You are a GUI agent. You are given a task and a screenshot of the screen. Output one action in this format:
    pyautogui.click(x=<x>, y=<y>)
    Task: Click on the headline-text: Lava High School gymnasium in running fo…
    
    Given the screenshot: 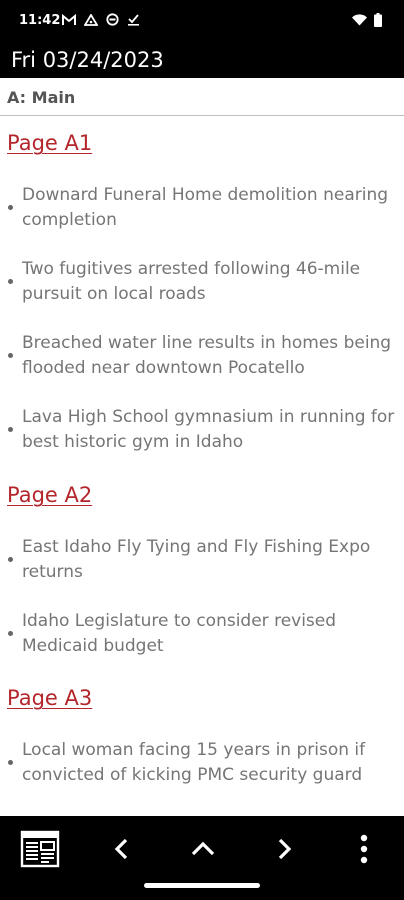 What is the action you would take?
    pyautogui.click(x=210, y=430)
    